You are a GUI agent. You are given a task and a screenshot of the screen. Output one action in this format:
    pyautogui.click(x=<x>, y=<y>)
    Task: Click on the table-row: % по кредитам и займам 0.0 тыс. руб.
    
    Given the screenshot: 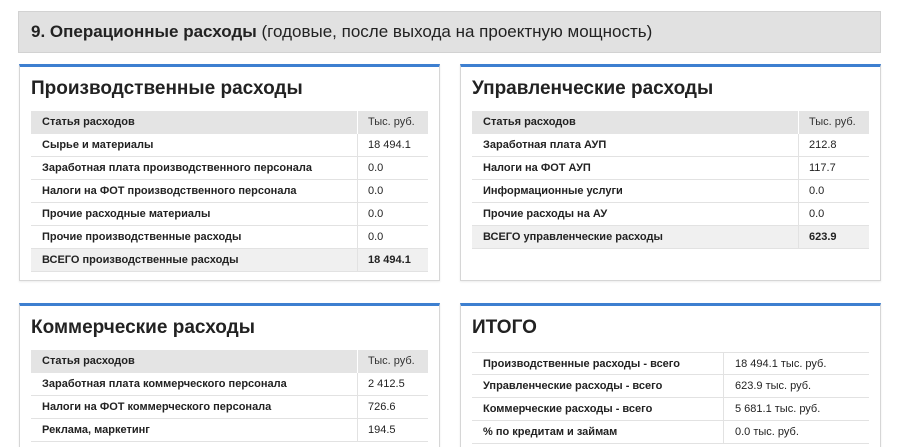 What is the action you would take?
    pyautogui.click(x=670, y=432)
    